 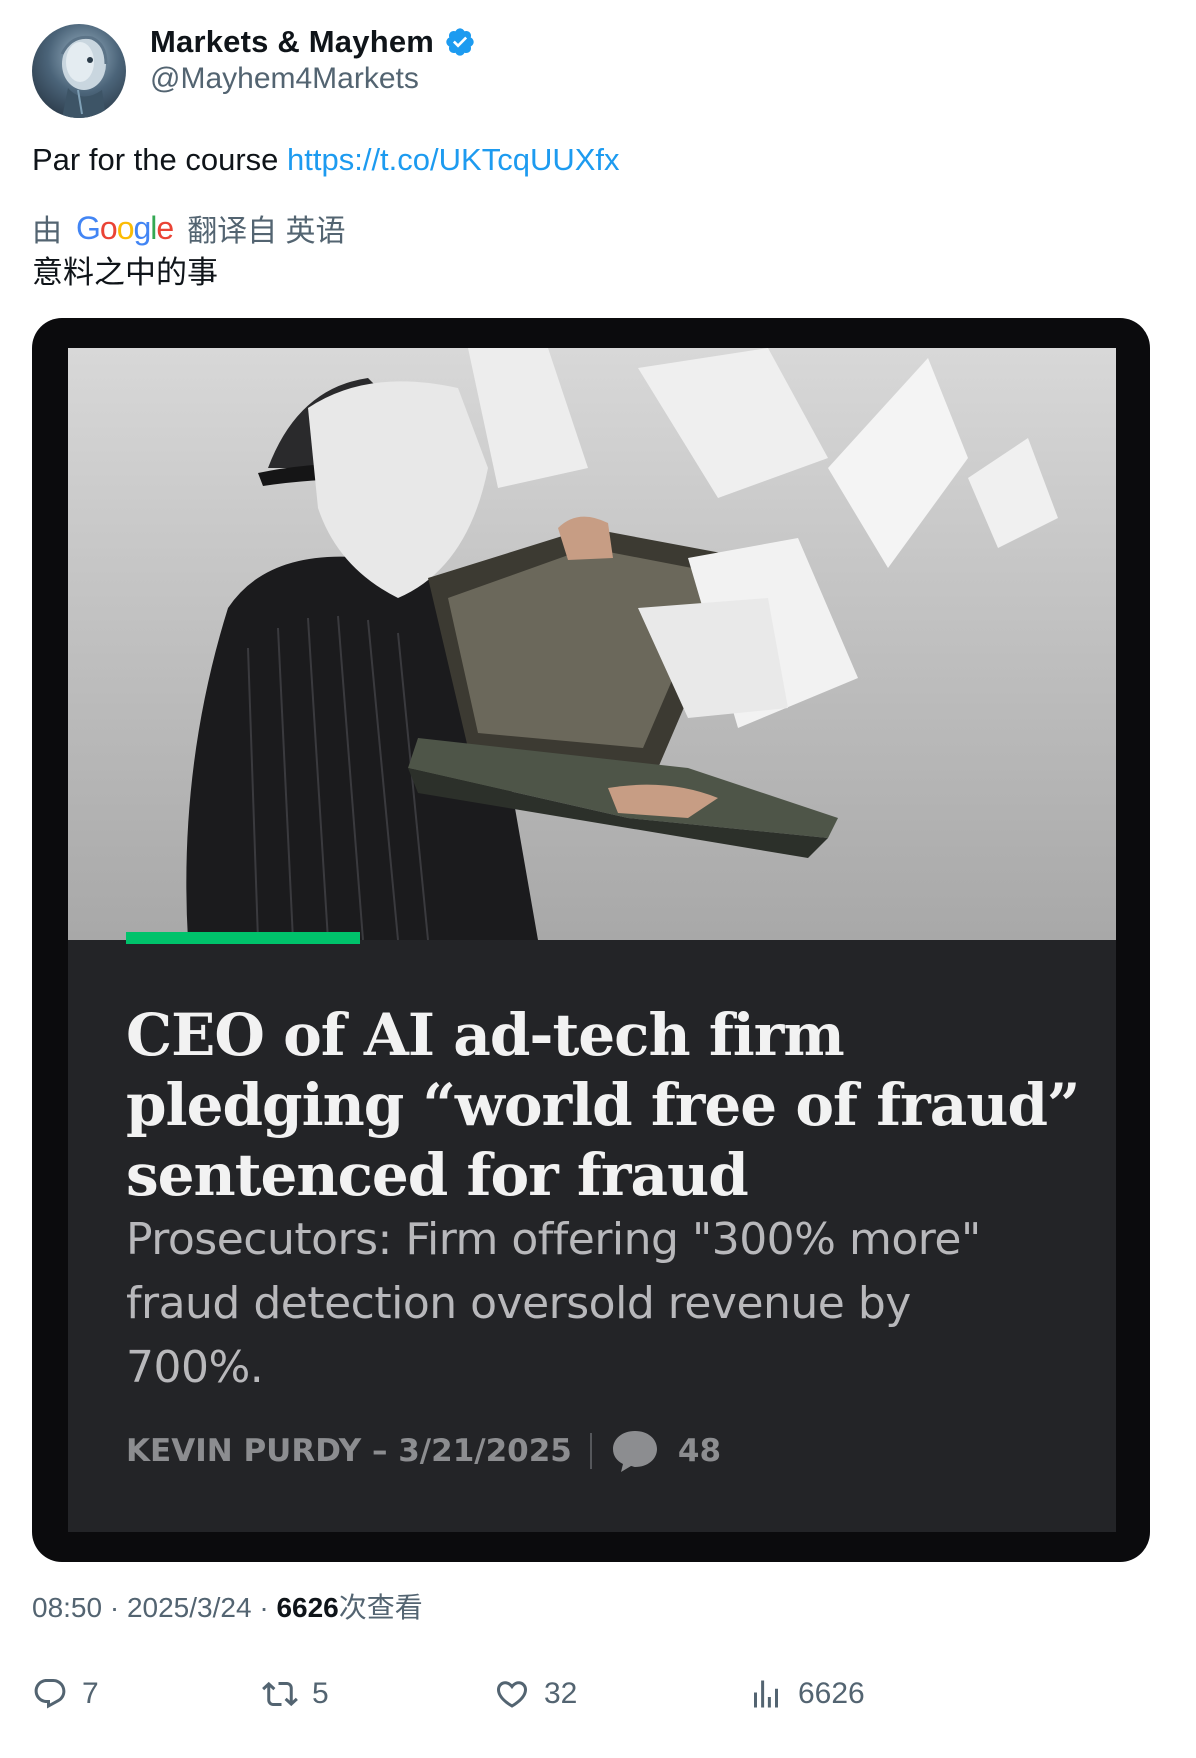 I want to click on retweet-icon, so click(x=280, y=1694).